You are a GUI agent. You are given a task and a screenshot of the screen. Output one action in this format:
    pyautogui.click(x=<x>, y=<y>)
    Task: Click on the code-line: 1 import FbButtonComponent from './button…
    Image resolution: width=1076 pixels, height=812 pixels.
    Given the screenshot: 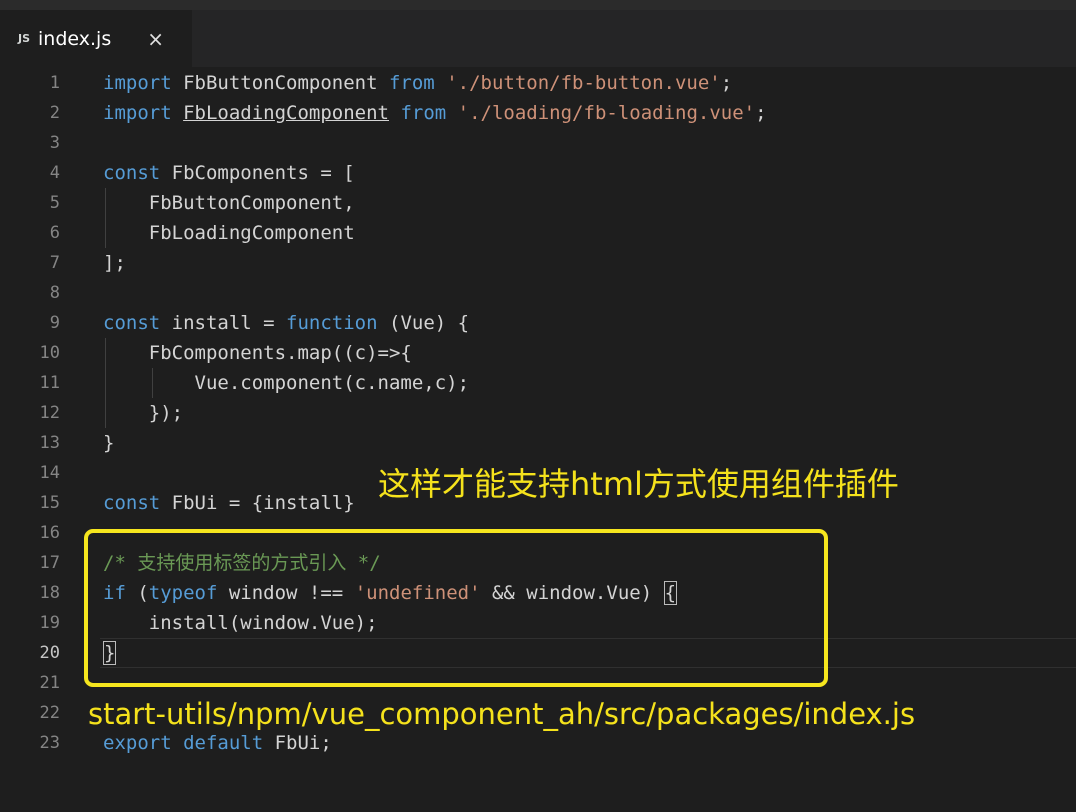 What is the action you would take?
    pyautogui.click(x=538, y=83)
    